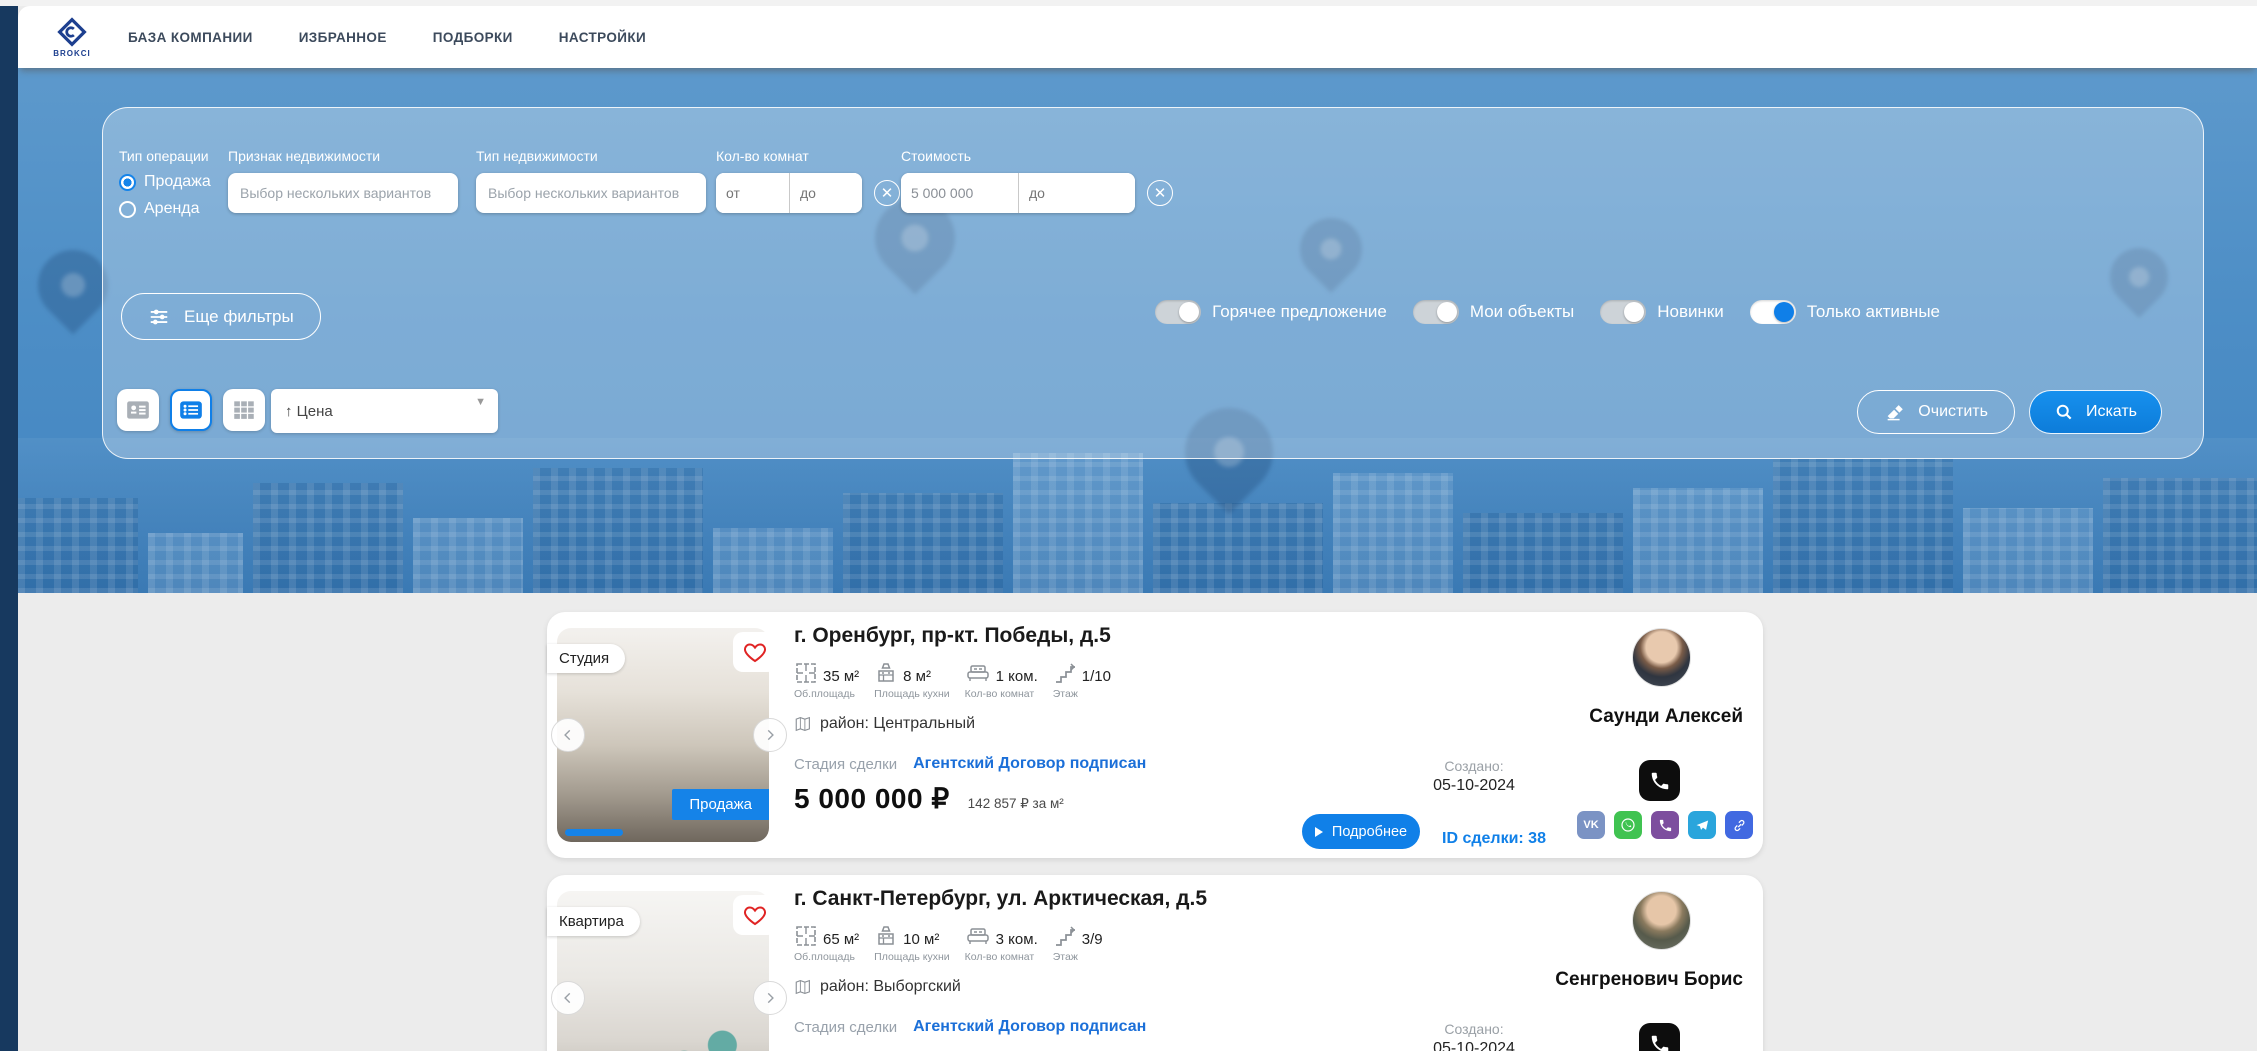 The height and width of the screenshot is (1051, 2257). I want to click on logo-text: BROKCI, so click(72, 53).